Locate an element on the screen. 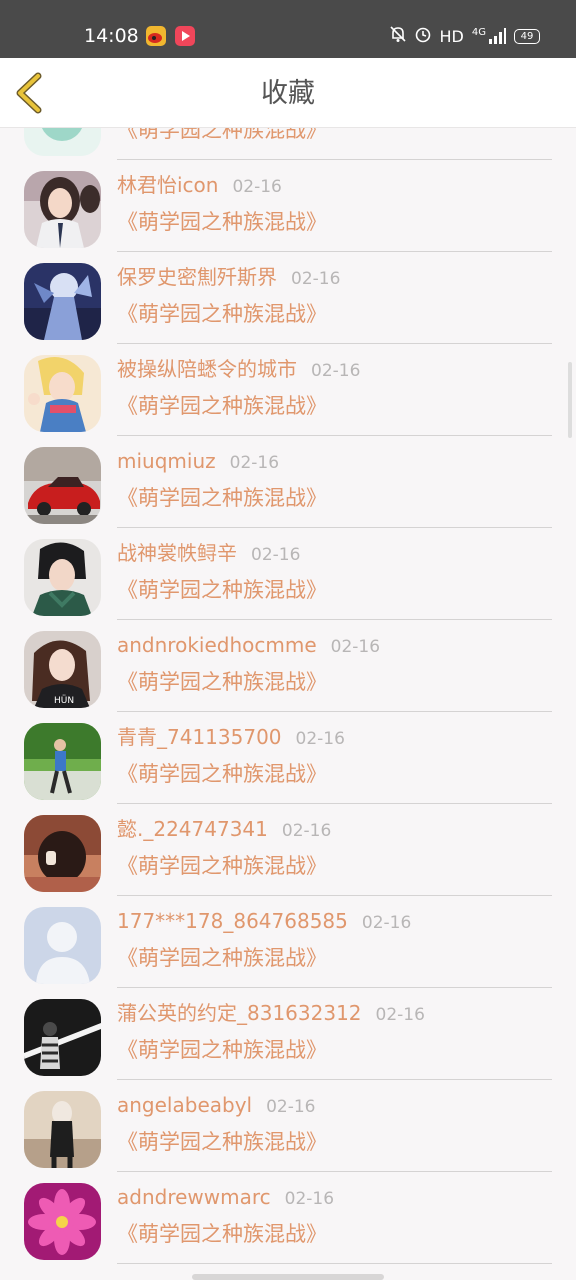 The height and width of the screenshot is (1280, 576). list-item: 战神裳帙鲟辛 02-16 《萌学园之种族混战》 is located at coordinates (288, 574).